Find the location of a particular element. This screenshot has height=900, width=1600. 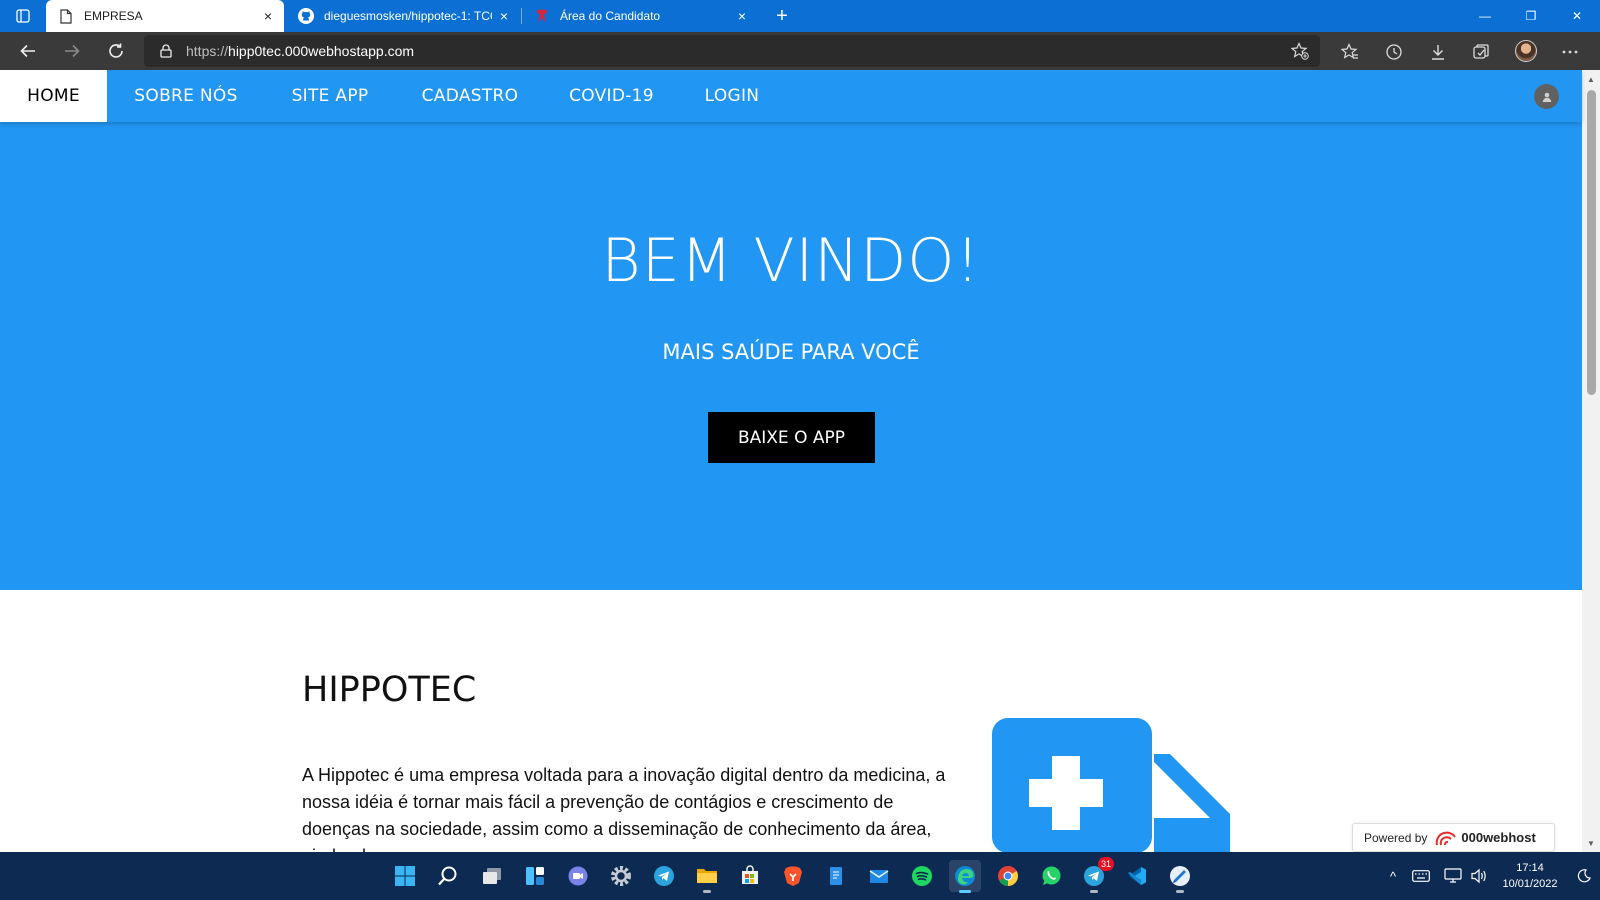

tab-title: dieguesmosken/hippotec-1: TCC is located at coordinates (408, 16).